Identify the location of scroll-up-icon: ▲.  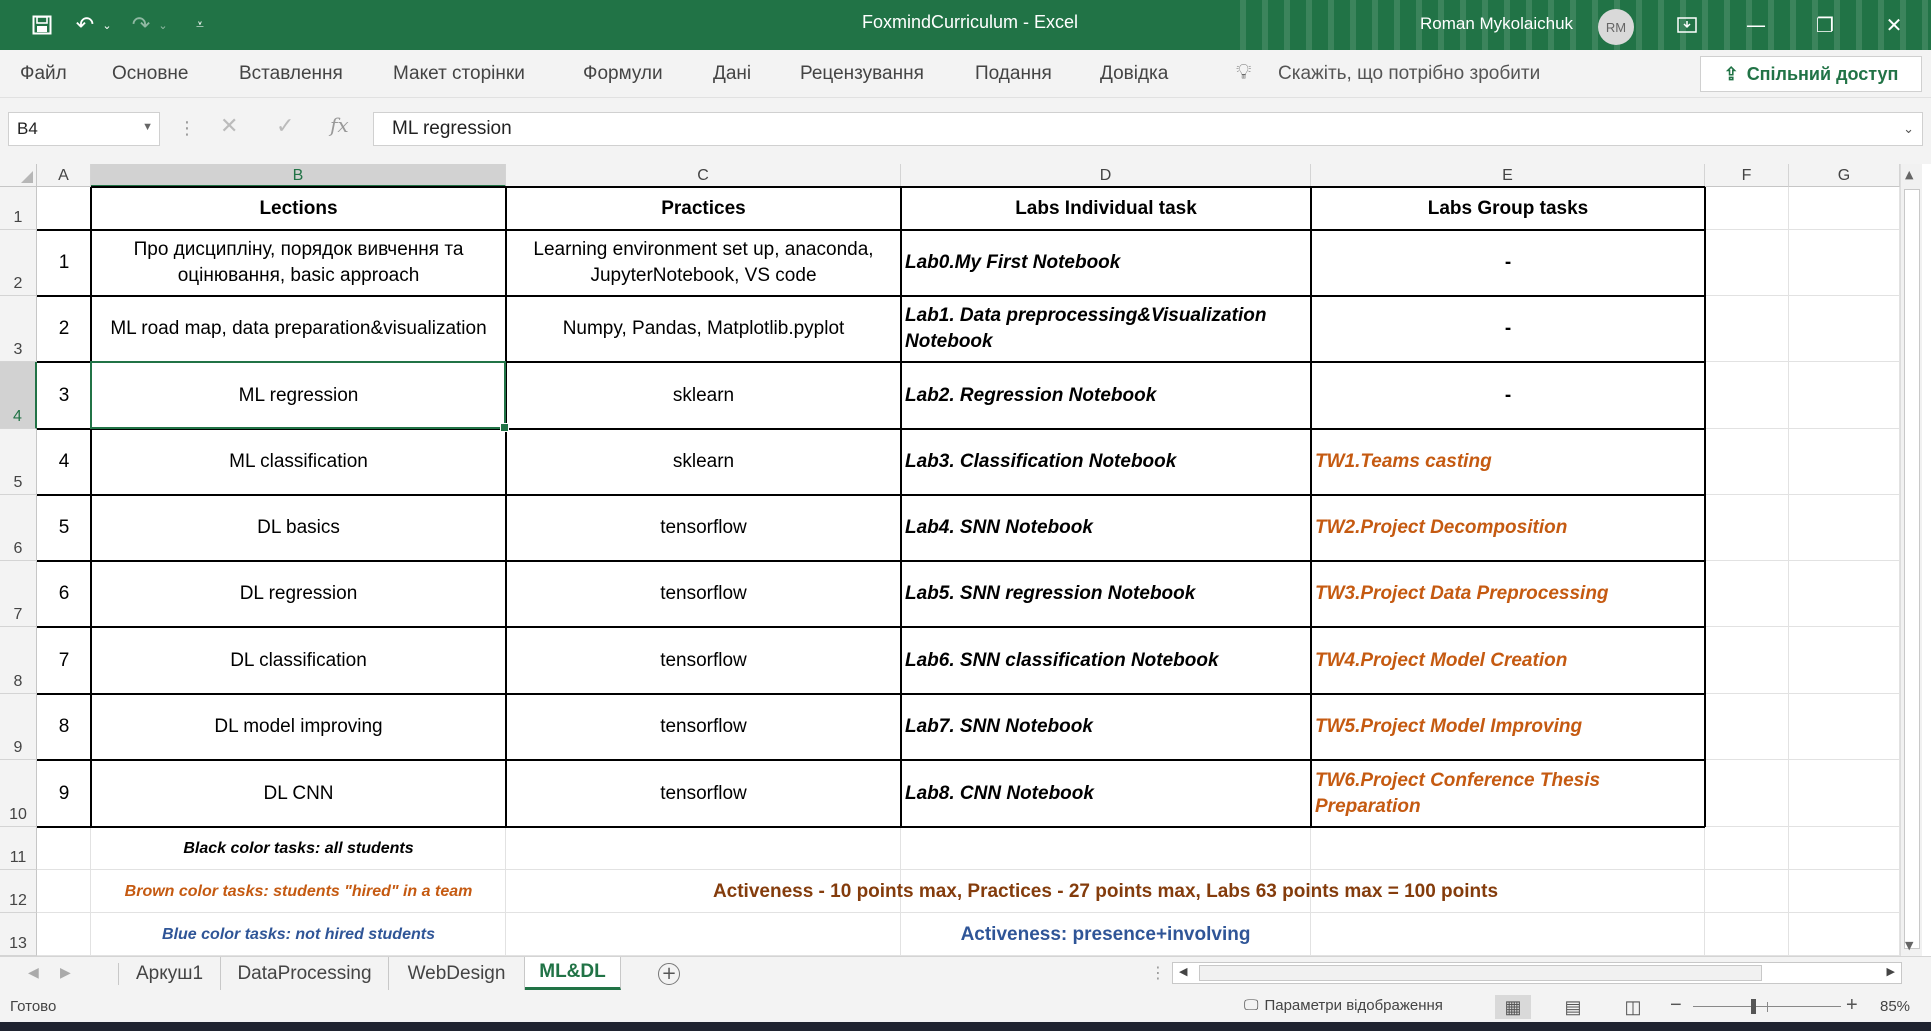
(1909, 174).